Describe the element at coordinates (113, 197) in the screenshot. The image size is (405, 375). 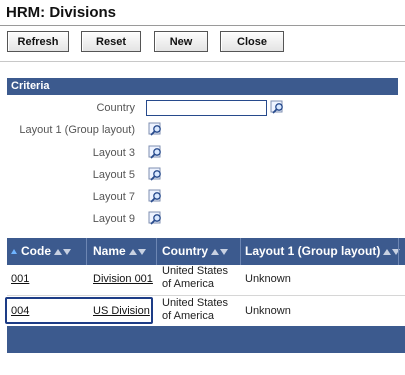
I see `layout7-label: Layout 7` at that location.